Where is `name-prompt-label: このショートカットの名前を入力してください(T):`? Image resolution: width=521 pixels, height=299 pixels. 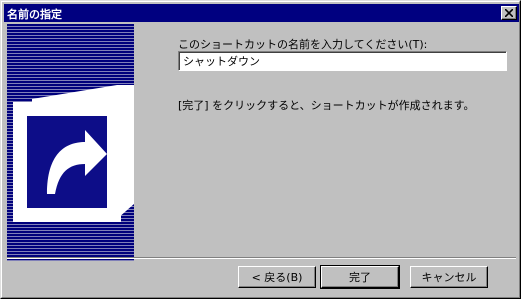 name-prompt-label: このショートカットの名前を入力してください(T): is located at coordinates (303, 44).